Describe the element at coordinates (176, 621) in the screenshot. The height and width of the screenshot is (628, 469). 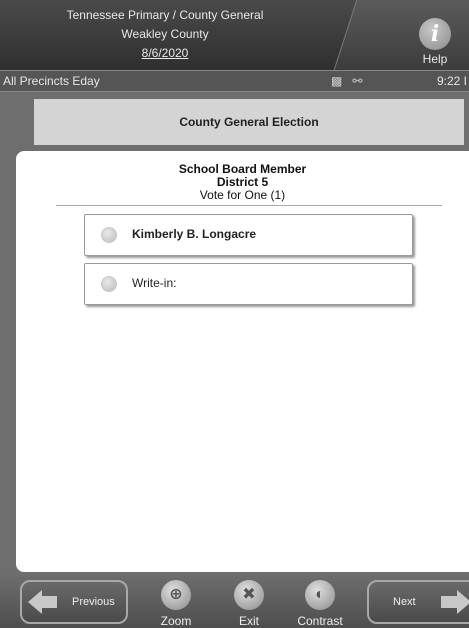
I see `zoom-label: Zoom` at that location.